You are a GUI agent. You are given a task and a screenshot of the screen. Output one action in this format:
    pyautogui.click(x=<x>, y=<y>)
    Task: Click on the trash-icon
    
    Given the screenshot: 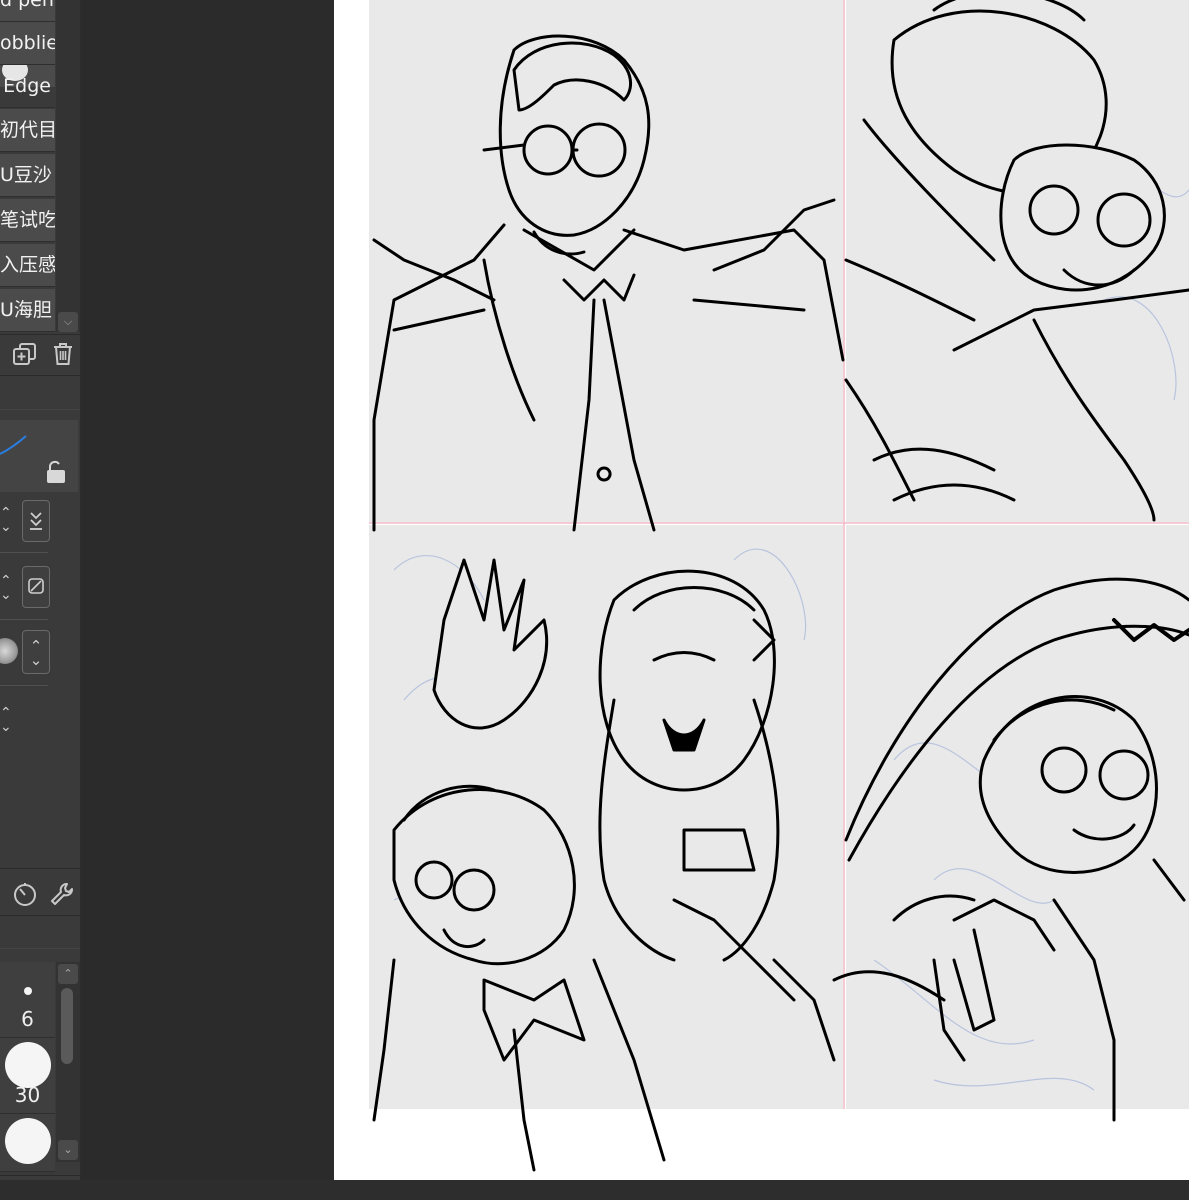 What is the action you would take?
    pyautogui.click(x=63, y=355)
    